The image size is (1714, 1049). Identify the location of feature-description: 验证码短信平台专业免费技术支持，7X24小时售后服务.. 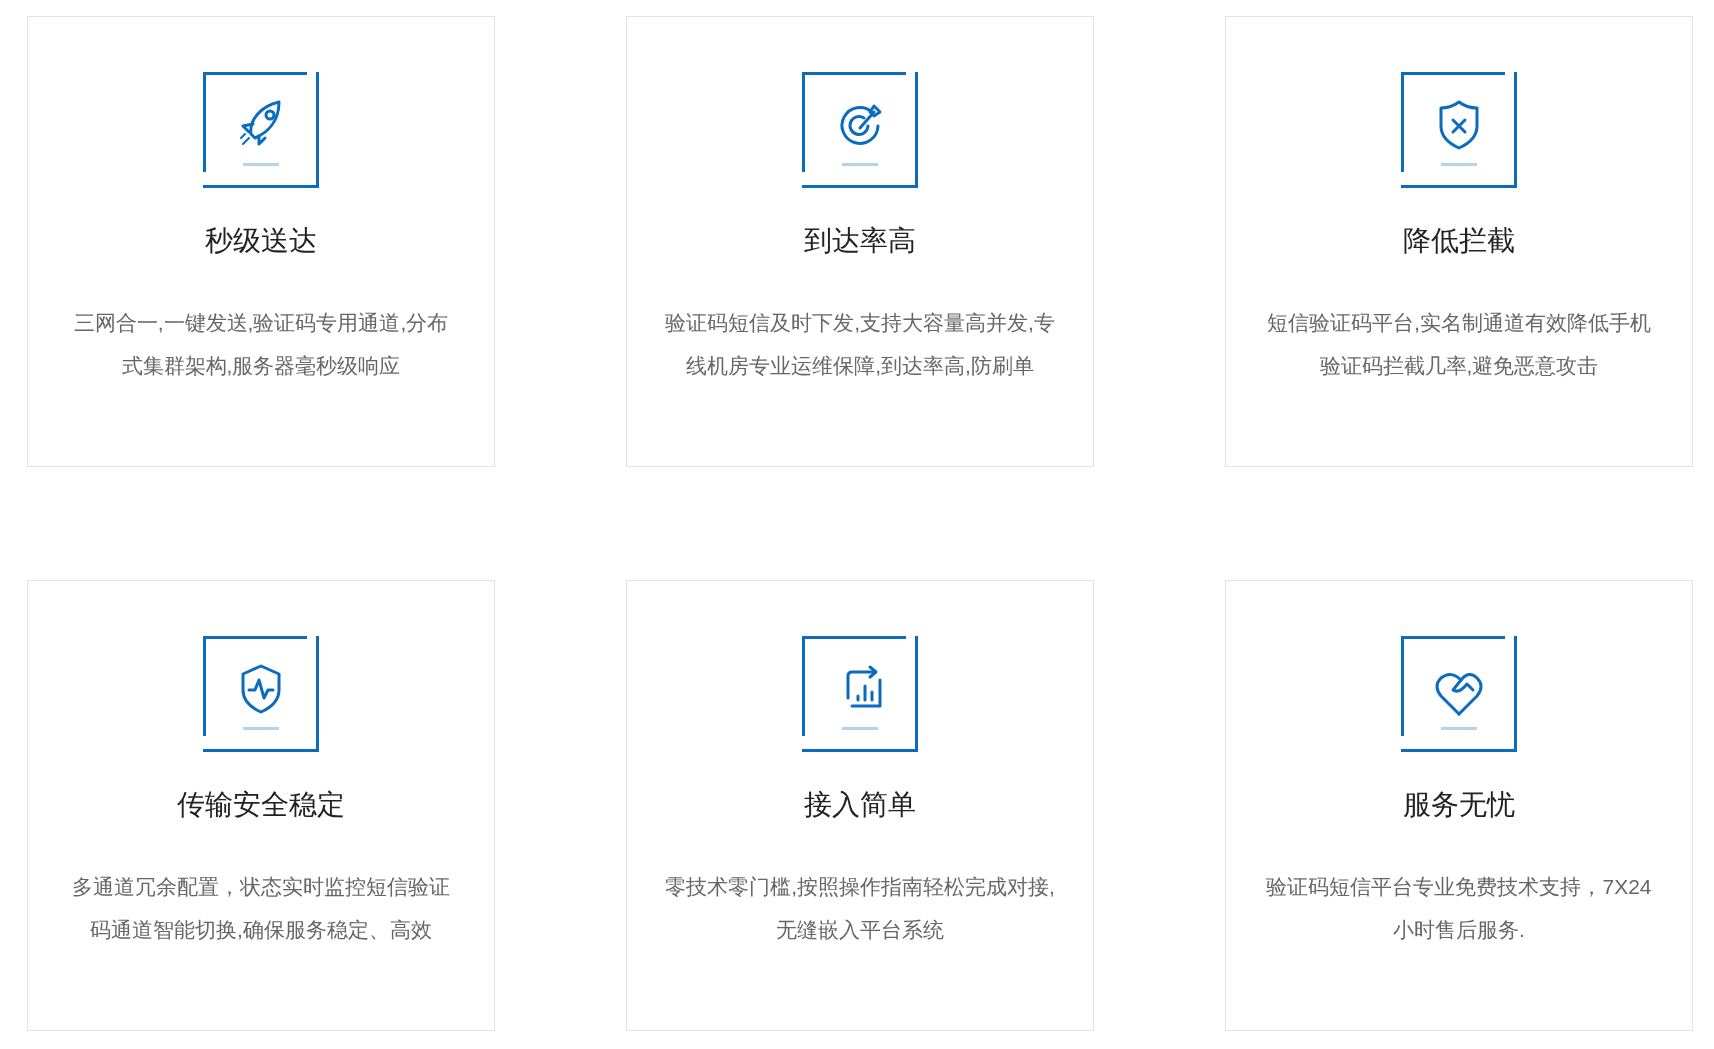
(1459, 908).